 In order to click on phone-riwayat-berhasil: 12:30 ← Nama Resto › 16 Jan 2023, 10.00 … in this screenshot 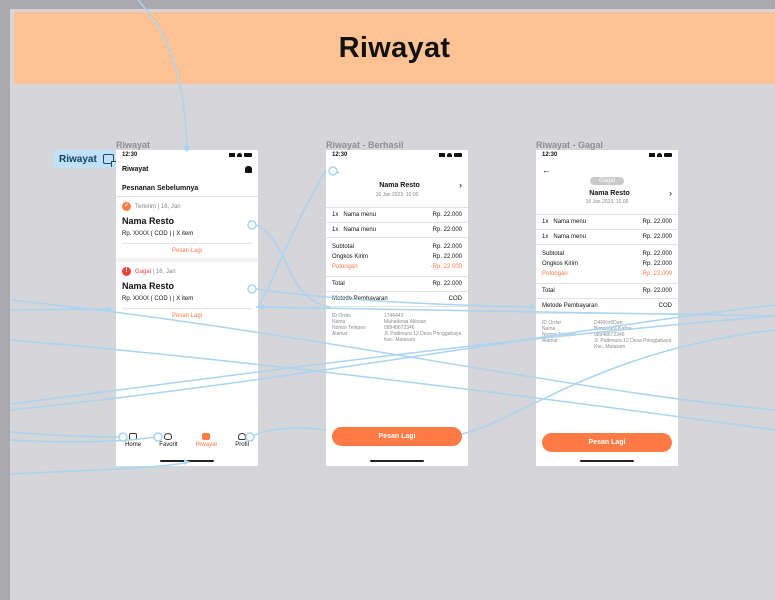, I will do `click(397, 308)`.